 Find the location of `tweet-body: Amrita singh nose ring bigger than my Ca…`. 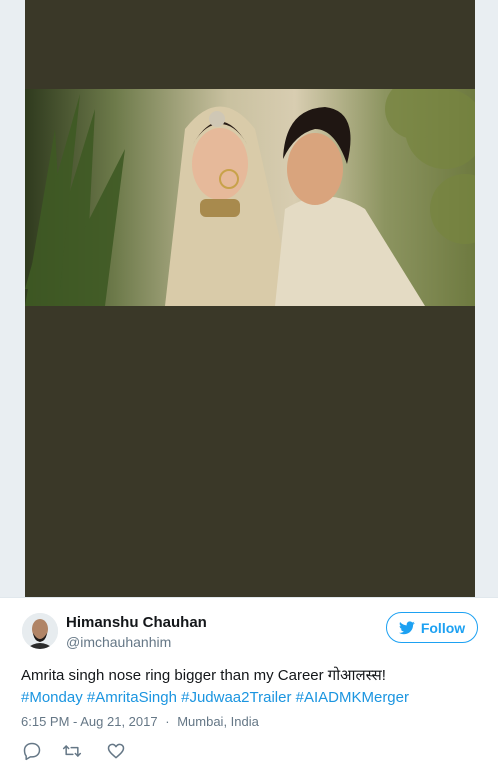

tweet-body: Amrita singh nose ring bigger than my Ca… is located at coordinates (203, 675).